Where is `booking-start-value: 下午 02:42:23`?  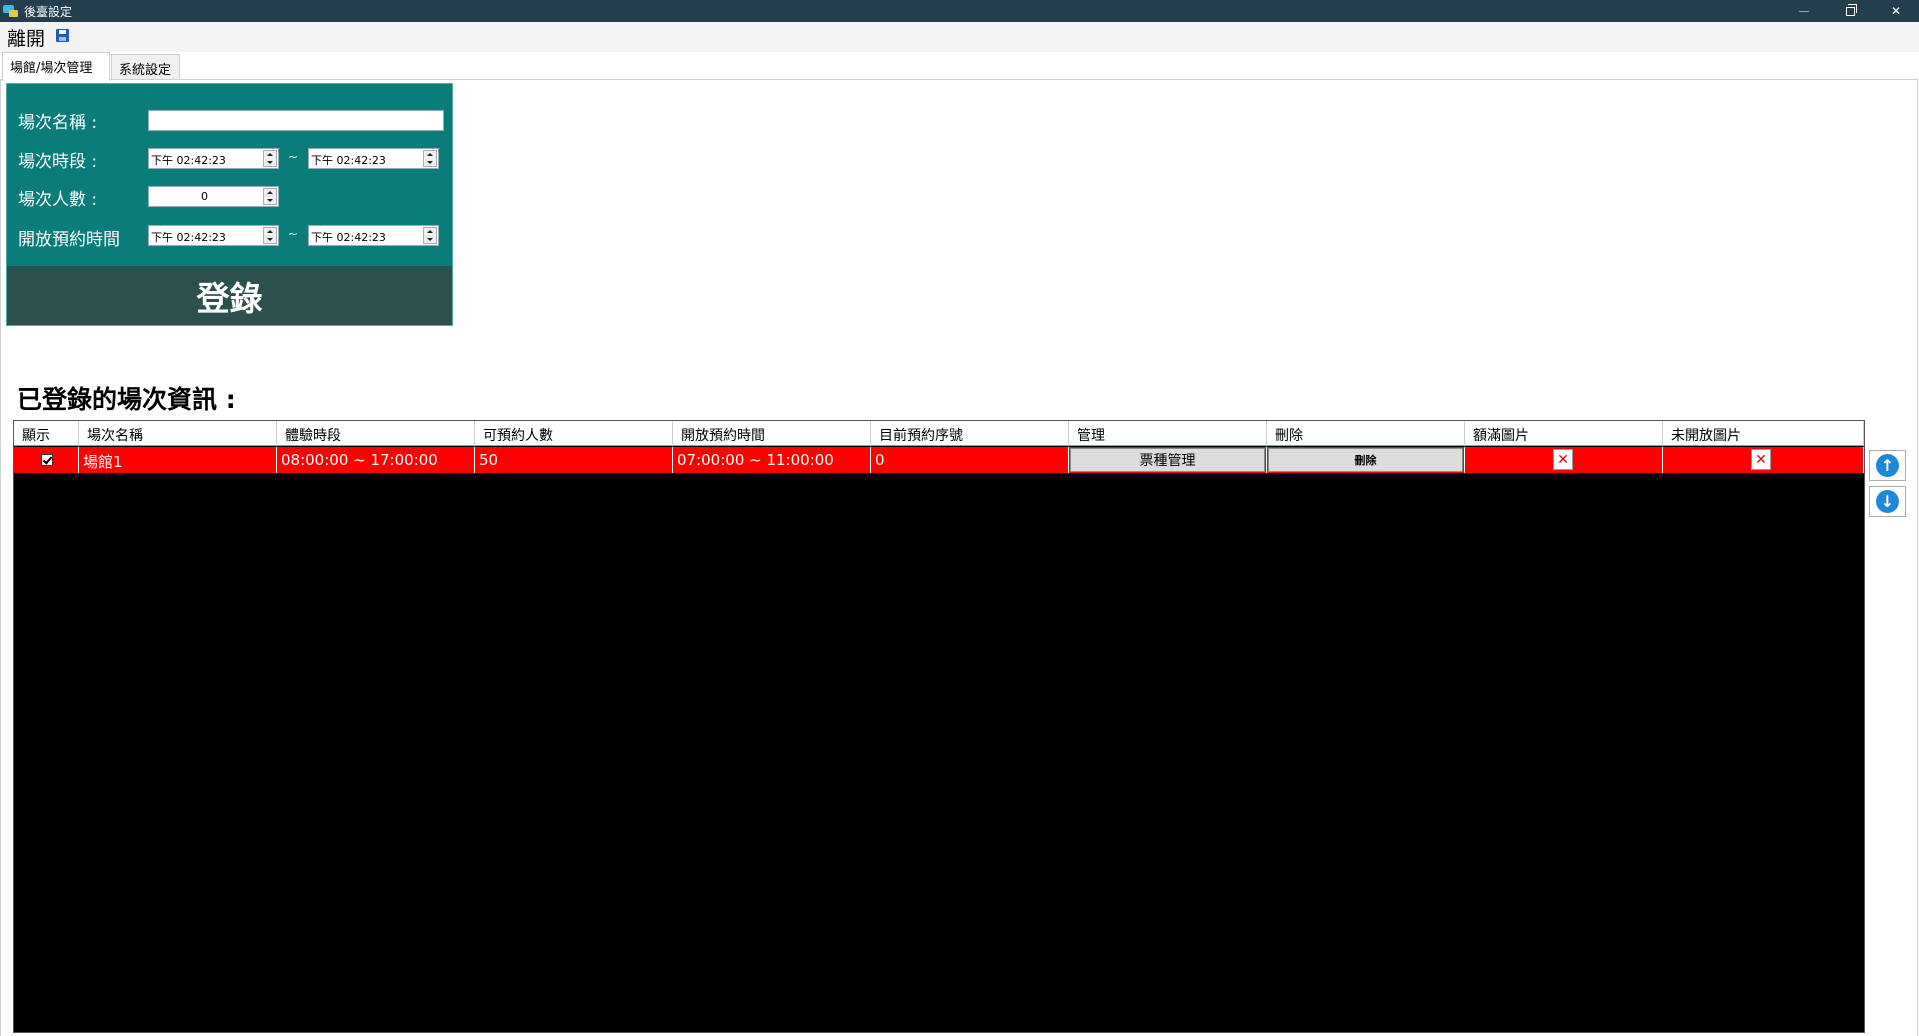 booking-start-value: 下午 02:42:23 is located at coordinates (188, 237).